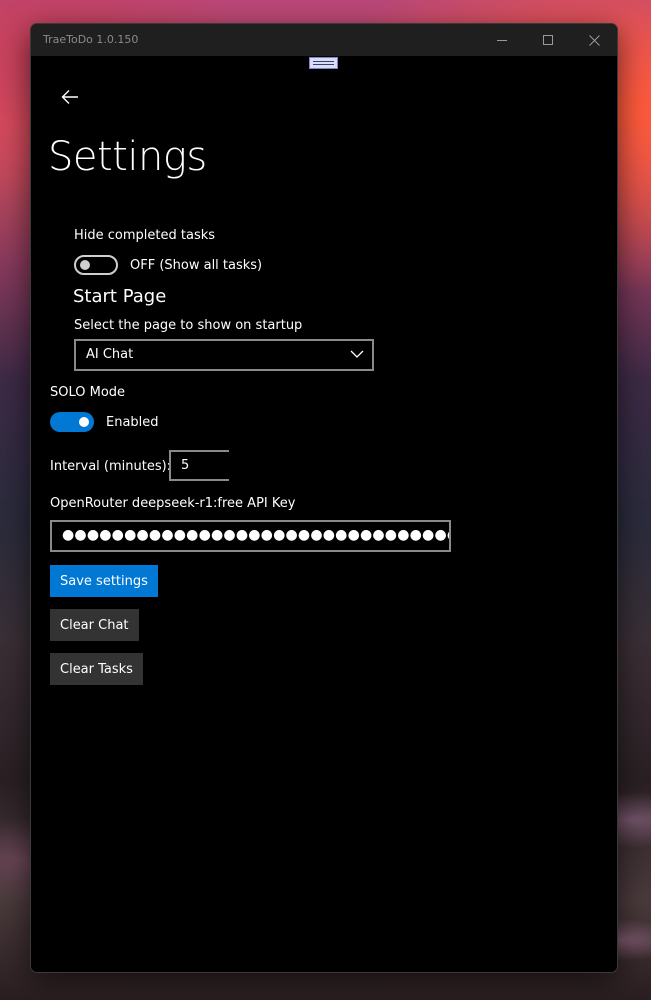  I want to click on clear-tasks-button: Clear Tasks, so click(96, 669).